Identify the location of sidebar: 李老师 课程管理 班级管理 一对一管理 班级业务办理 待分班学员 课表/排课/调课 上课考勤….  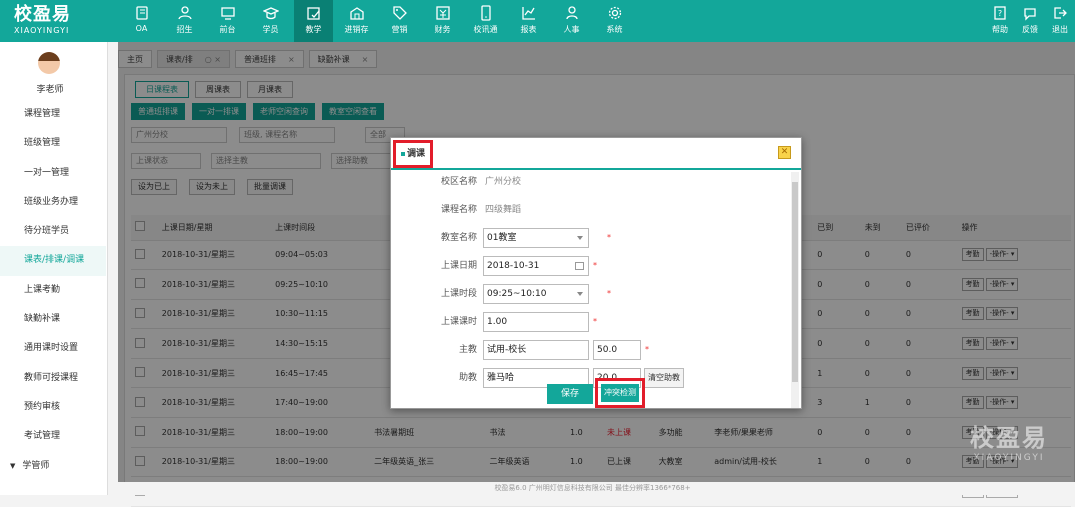
(54, 268).